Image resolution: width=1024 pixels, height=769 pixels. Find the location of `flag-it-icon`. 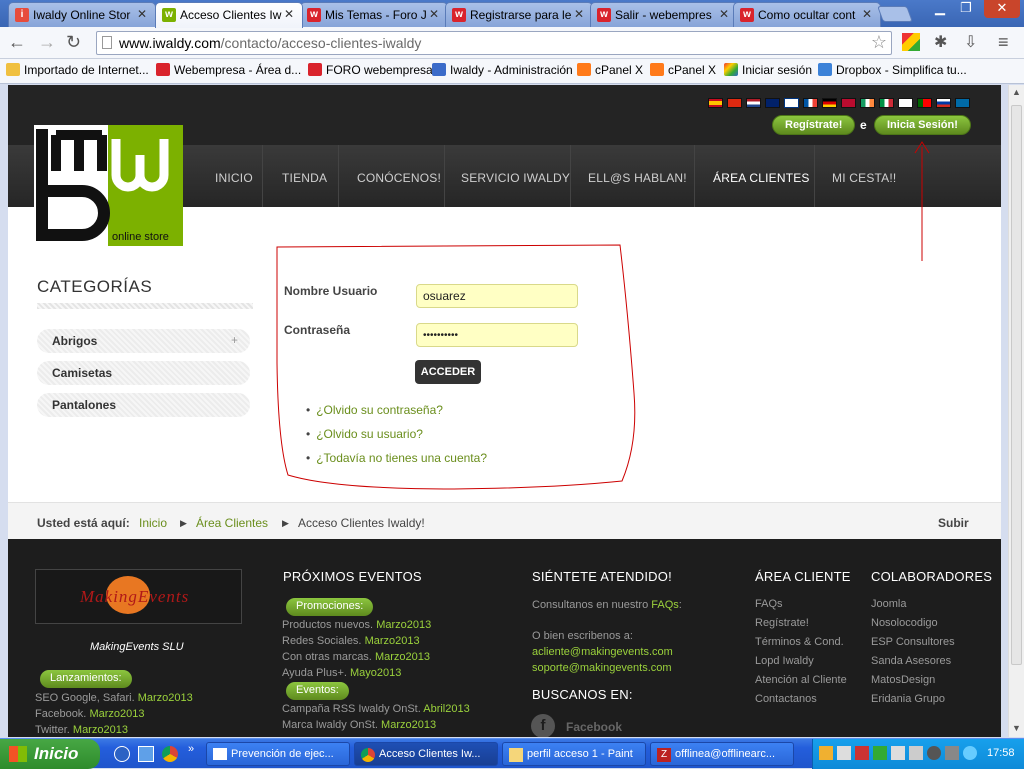

flag-it-icon is located at coordinates (886, 103).